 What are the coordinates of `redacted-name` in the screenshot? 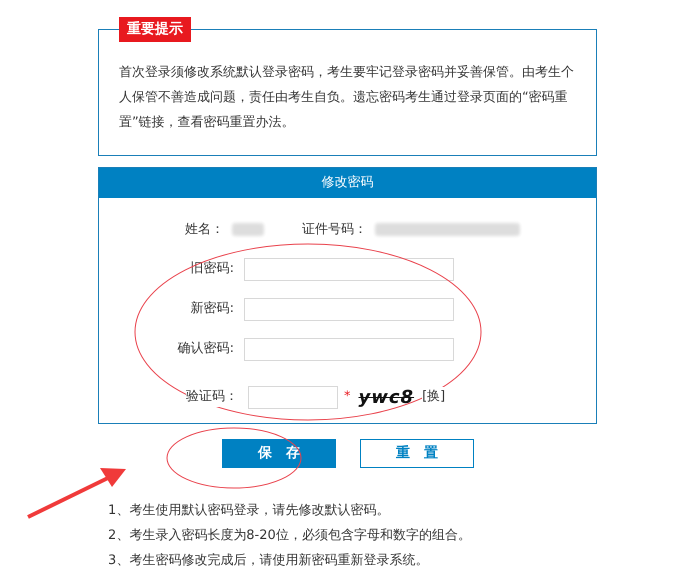 It's located at (248, 229).